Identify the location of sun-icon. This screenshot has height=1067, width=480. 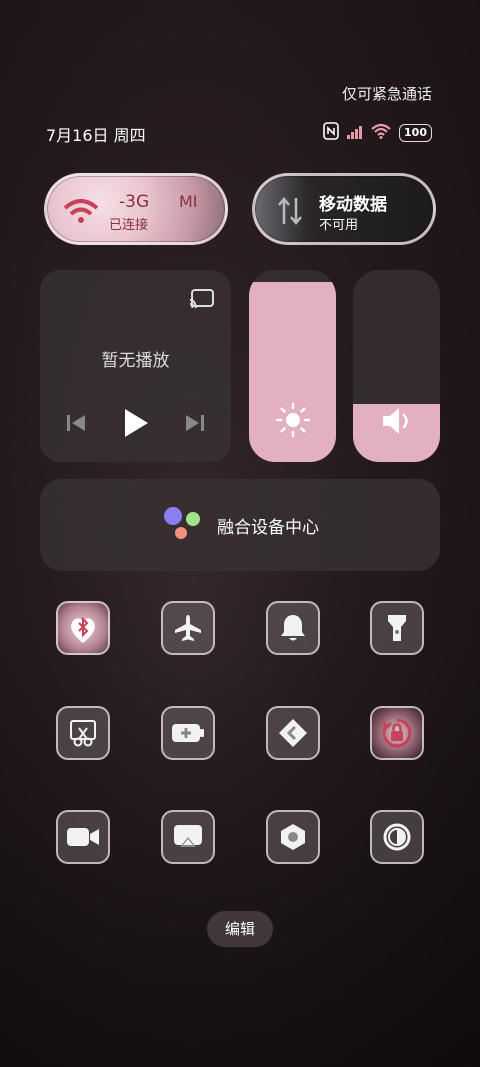
(292, 420).